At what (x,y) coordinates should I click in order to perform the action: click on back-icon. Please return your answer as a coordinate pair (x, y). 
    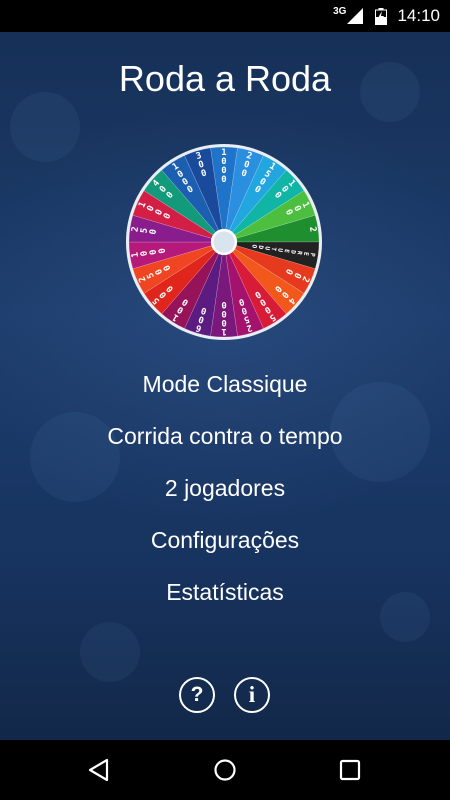
    Looking at the image, I should click on (100, 770).